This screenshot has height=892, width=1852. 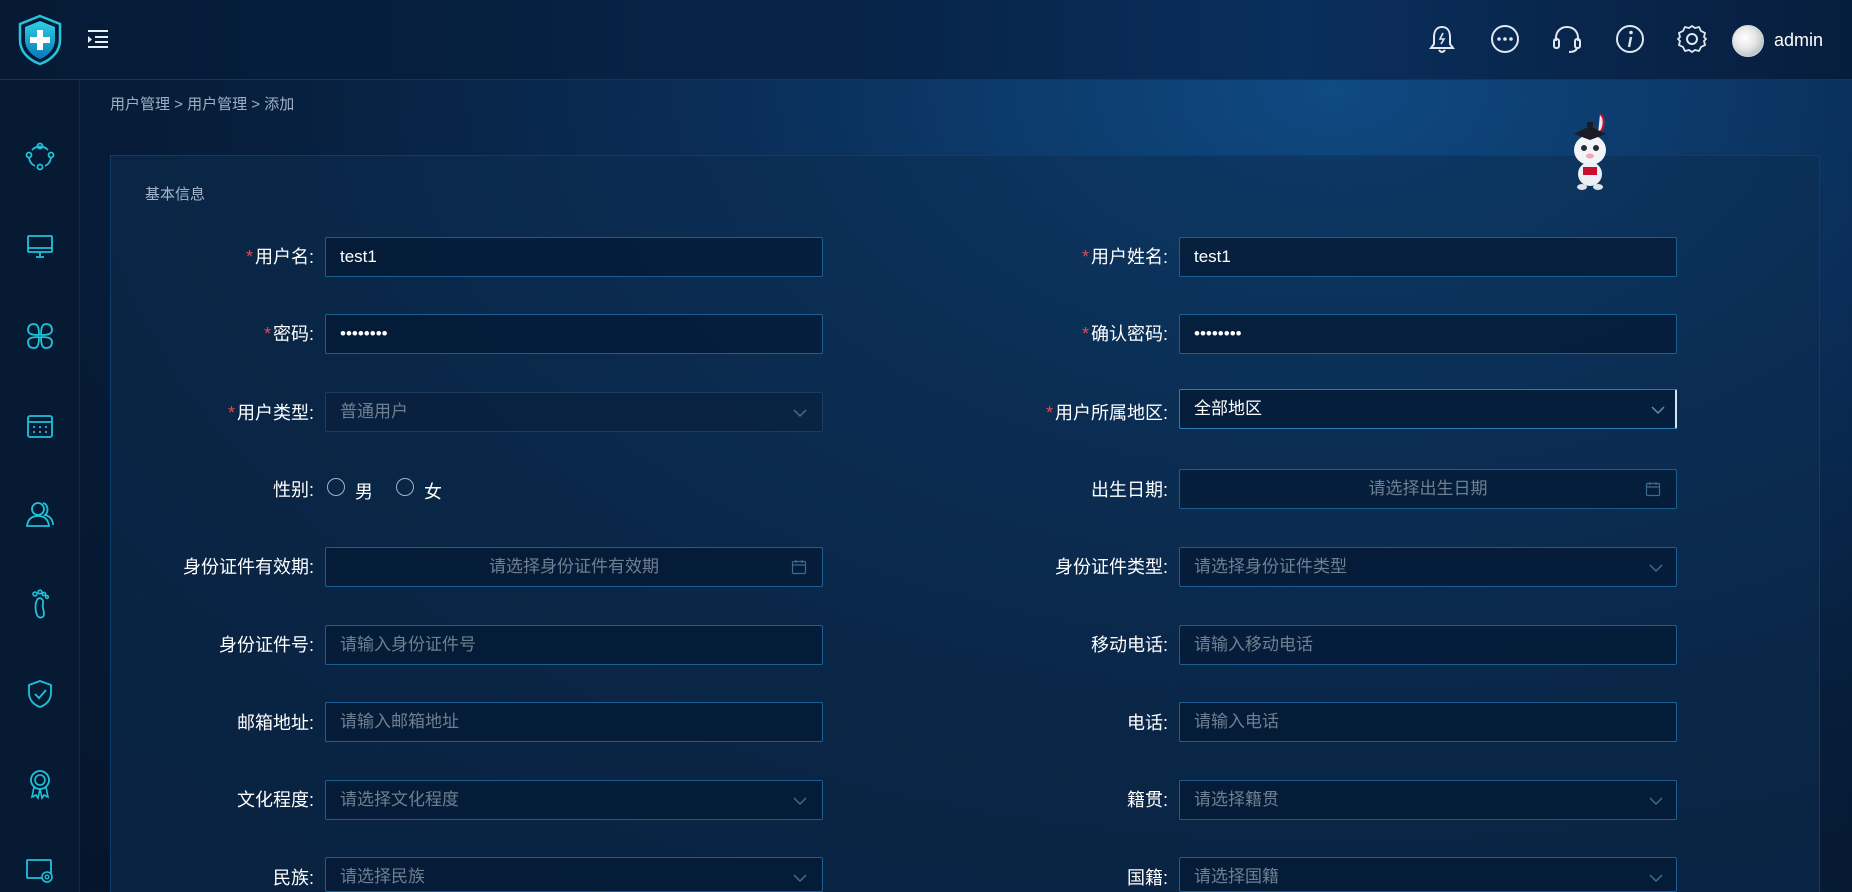 I want to click on shield-logo-icon, so click(x=40, y=40).